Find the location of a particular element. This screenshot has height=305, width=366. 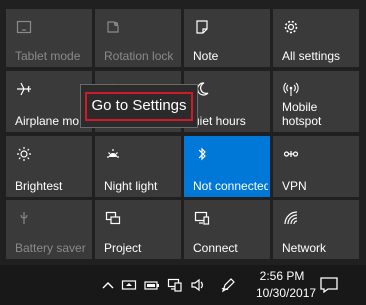

tile-rotation-lock: Rotation lock is located at coordinates (138, 38).